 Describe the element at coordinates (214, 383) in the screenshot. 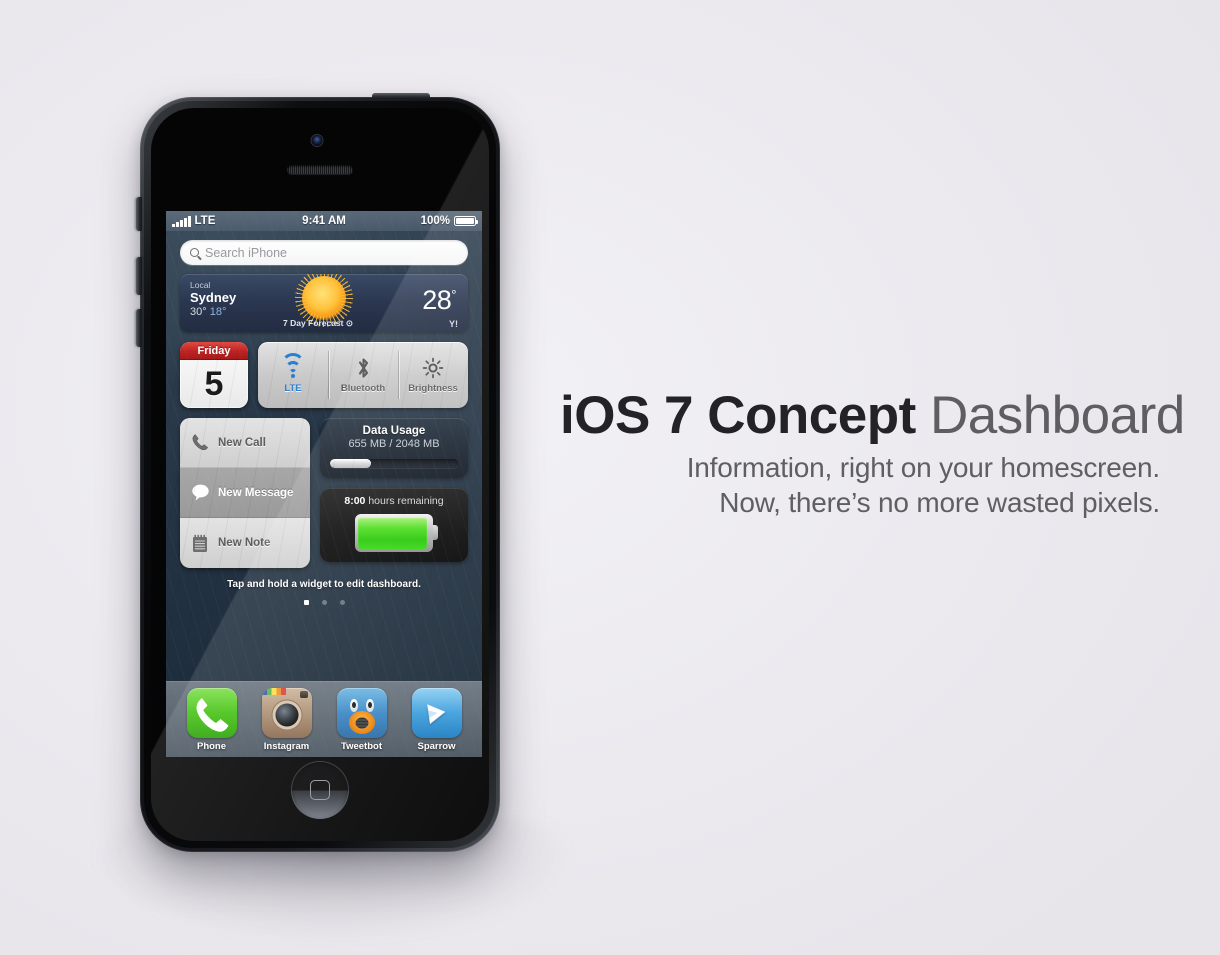

I see `calendar-day-number: 5` at that location.